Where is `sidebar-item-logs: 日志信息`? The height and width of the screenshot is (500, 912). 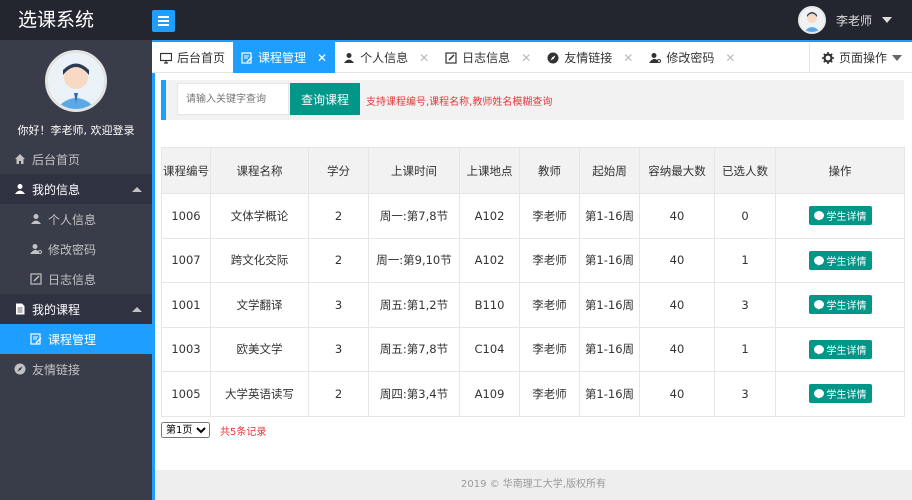 sidebar-item-logs: 日志信息 is located at coordinates (76, 279).